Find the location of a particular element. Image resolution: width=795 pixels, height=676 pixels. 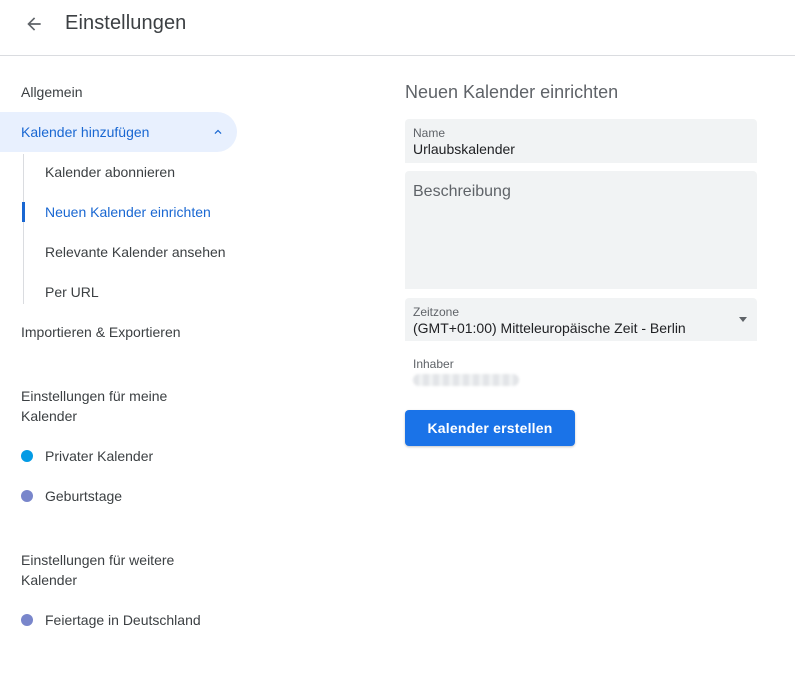

sidebar-item-import-export: Importieren & Exportieren is located at coordinates (101, 332).